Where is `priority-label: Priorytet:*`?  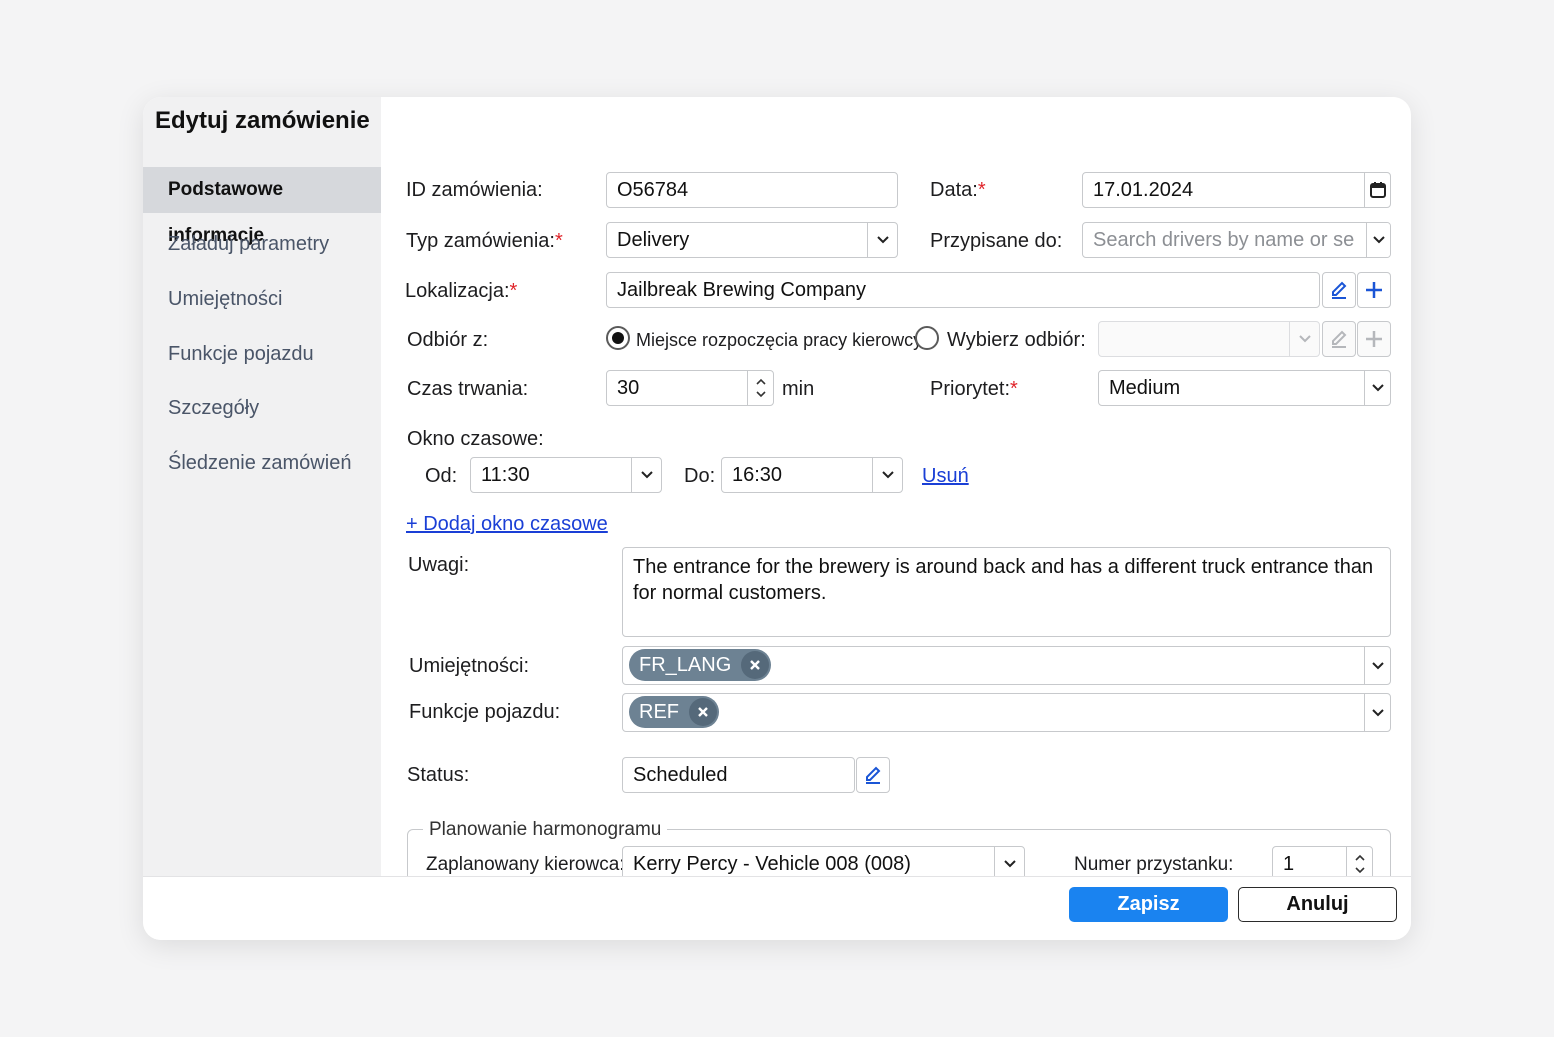 priority-label: Priorytet:* is located at coordinates (974, 389).